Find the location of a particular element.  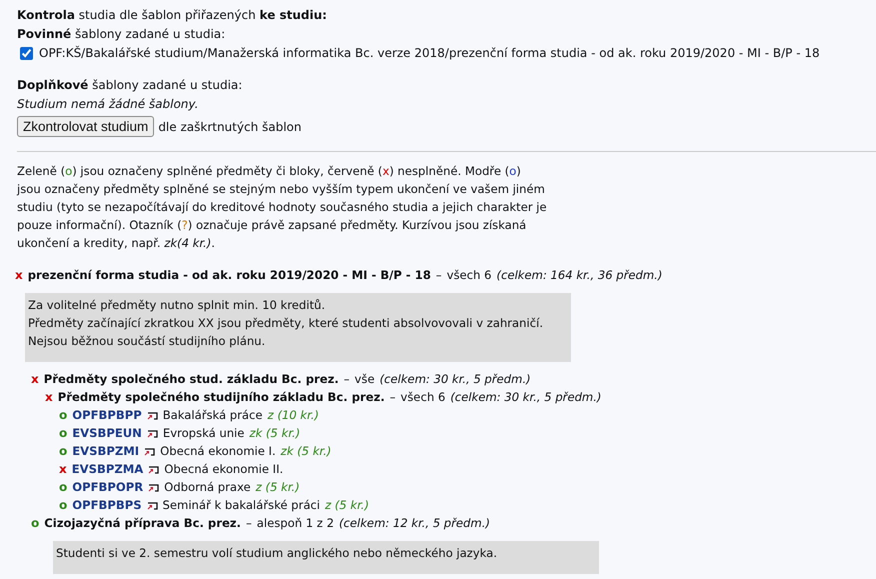

block-requirement: vše is located at coordinates (364, 379).